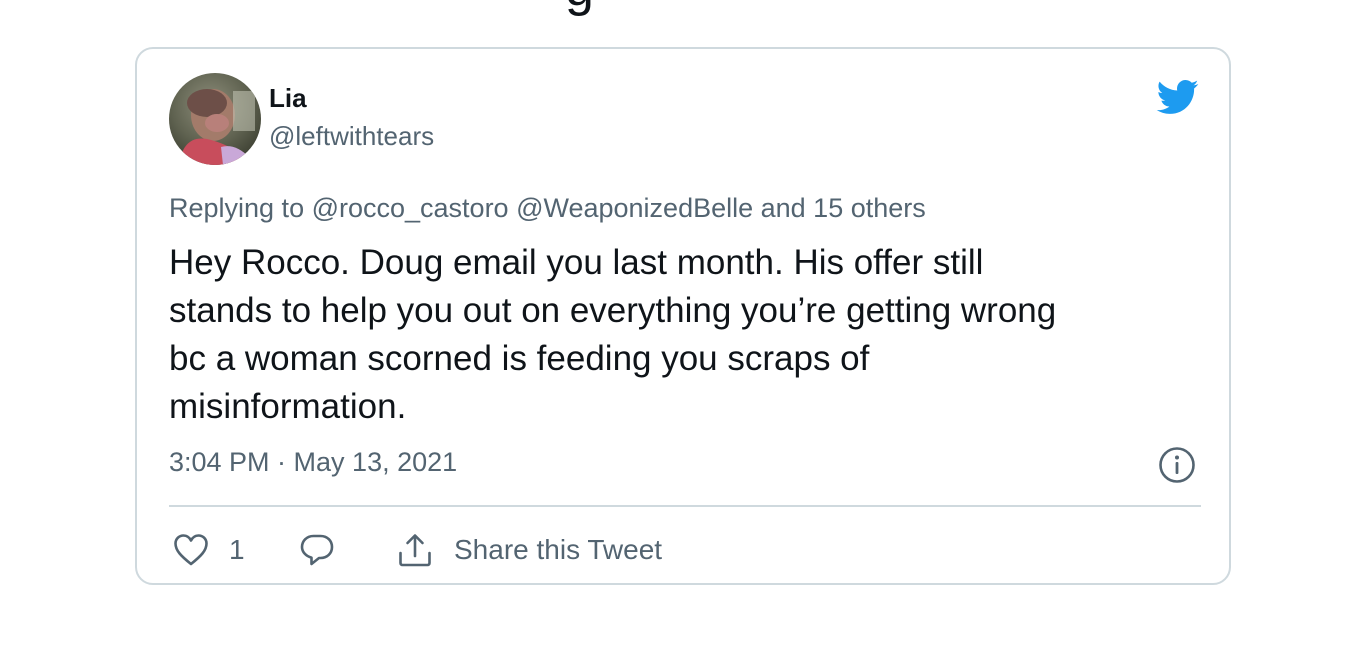  I want to click on share-icon, so click(415, 550).